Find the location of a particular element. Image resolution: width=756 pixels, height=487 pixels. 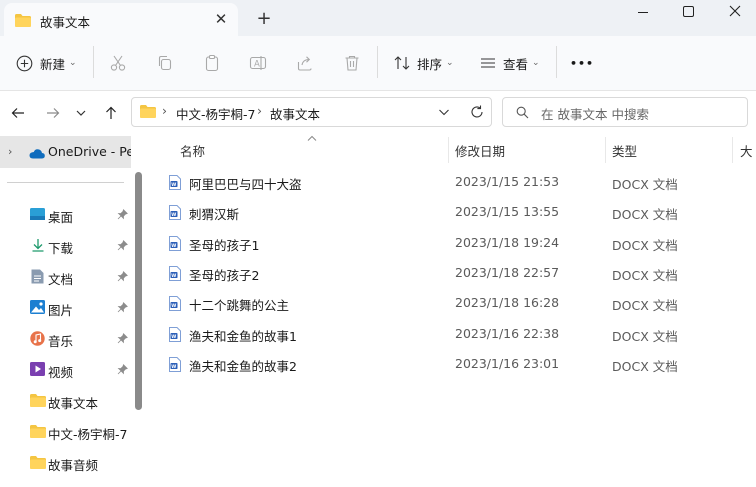

file-date: 2023/1/15 13:55 is located at coordinates (507, 212).